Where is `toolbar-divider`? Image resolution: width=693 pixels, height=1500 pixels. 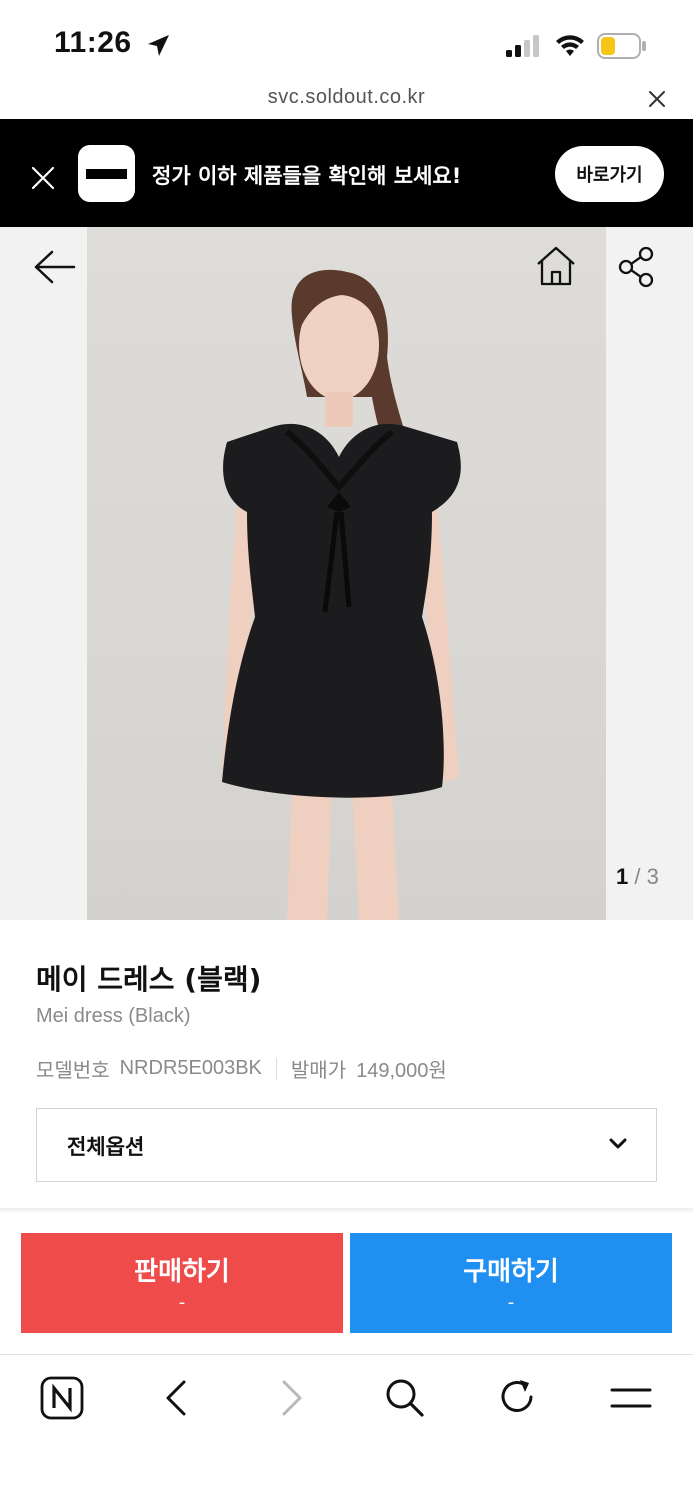
toolbar-divider is located at coordinates (346, 1354).